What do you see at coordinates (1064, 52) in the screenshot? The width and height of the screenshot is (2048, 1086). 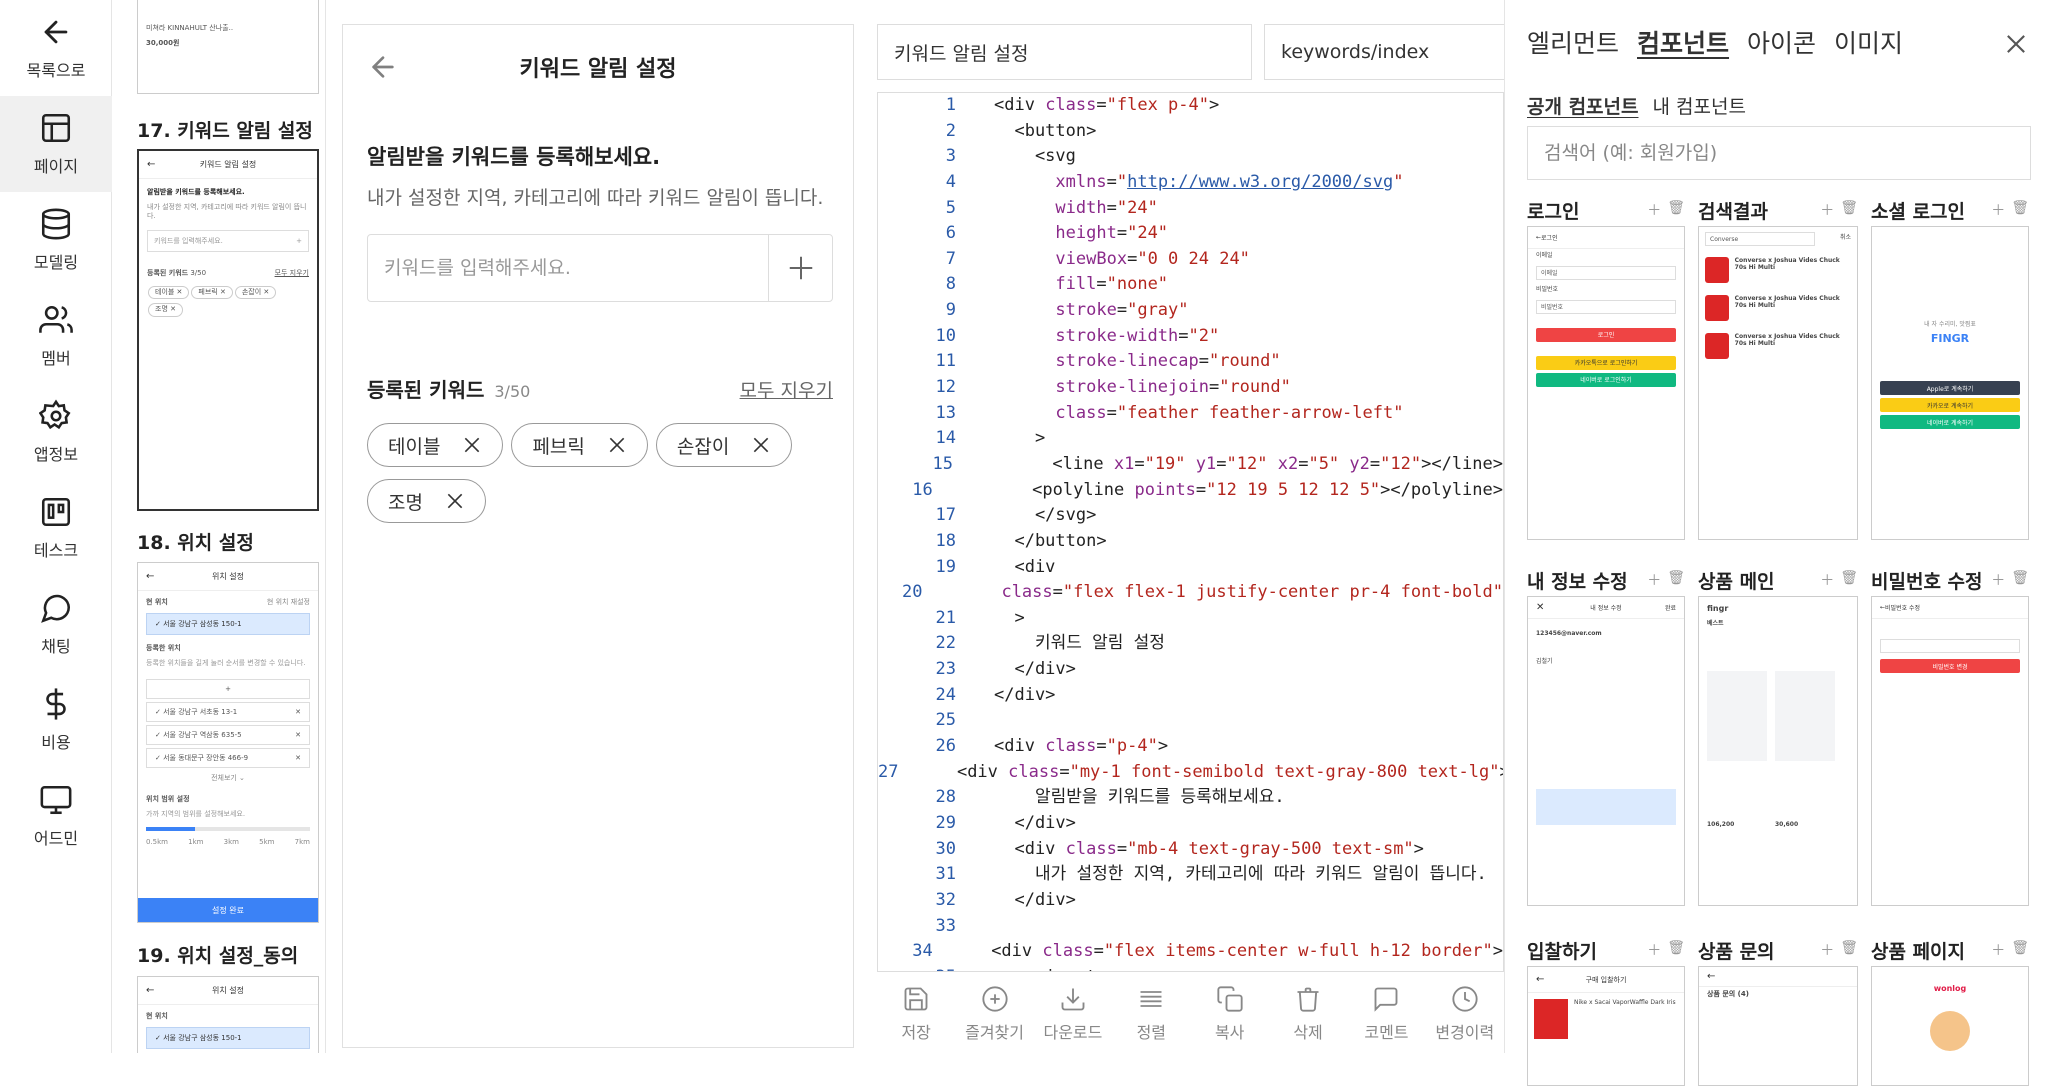 I see `page-name-input: 키워드 알림 설정` at bounding box center [1064, 52].